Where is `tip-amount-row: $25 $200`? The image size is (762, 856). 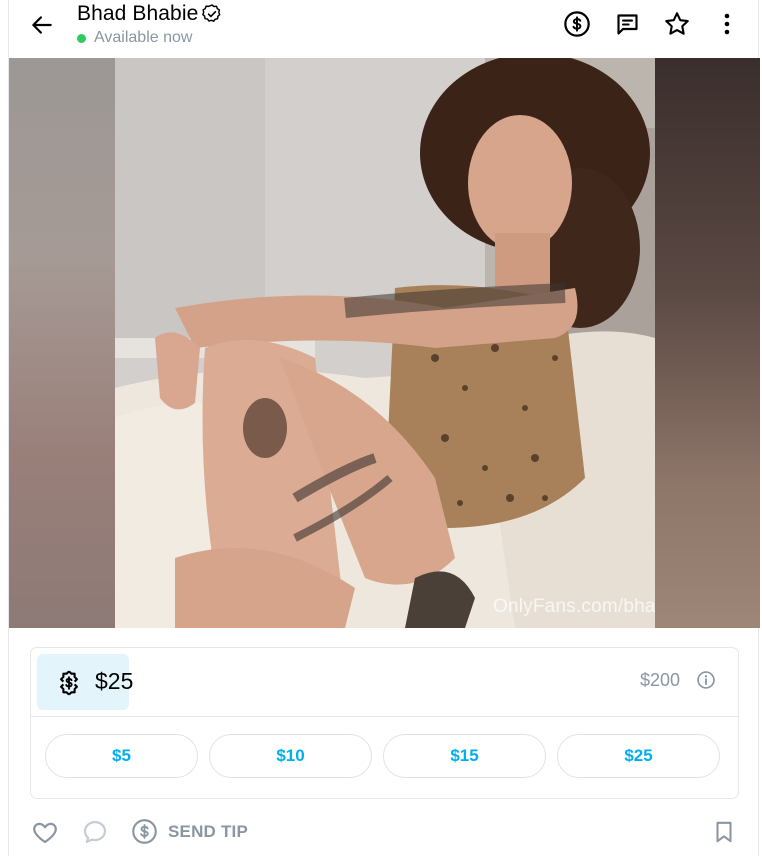
tip-amount-row: $25 $200 is located at coordinates (384, 682).